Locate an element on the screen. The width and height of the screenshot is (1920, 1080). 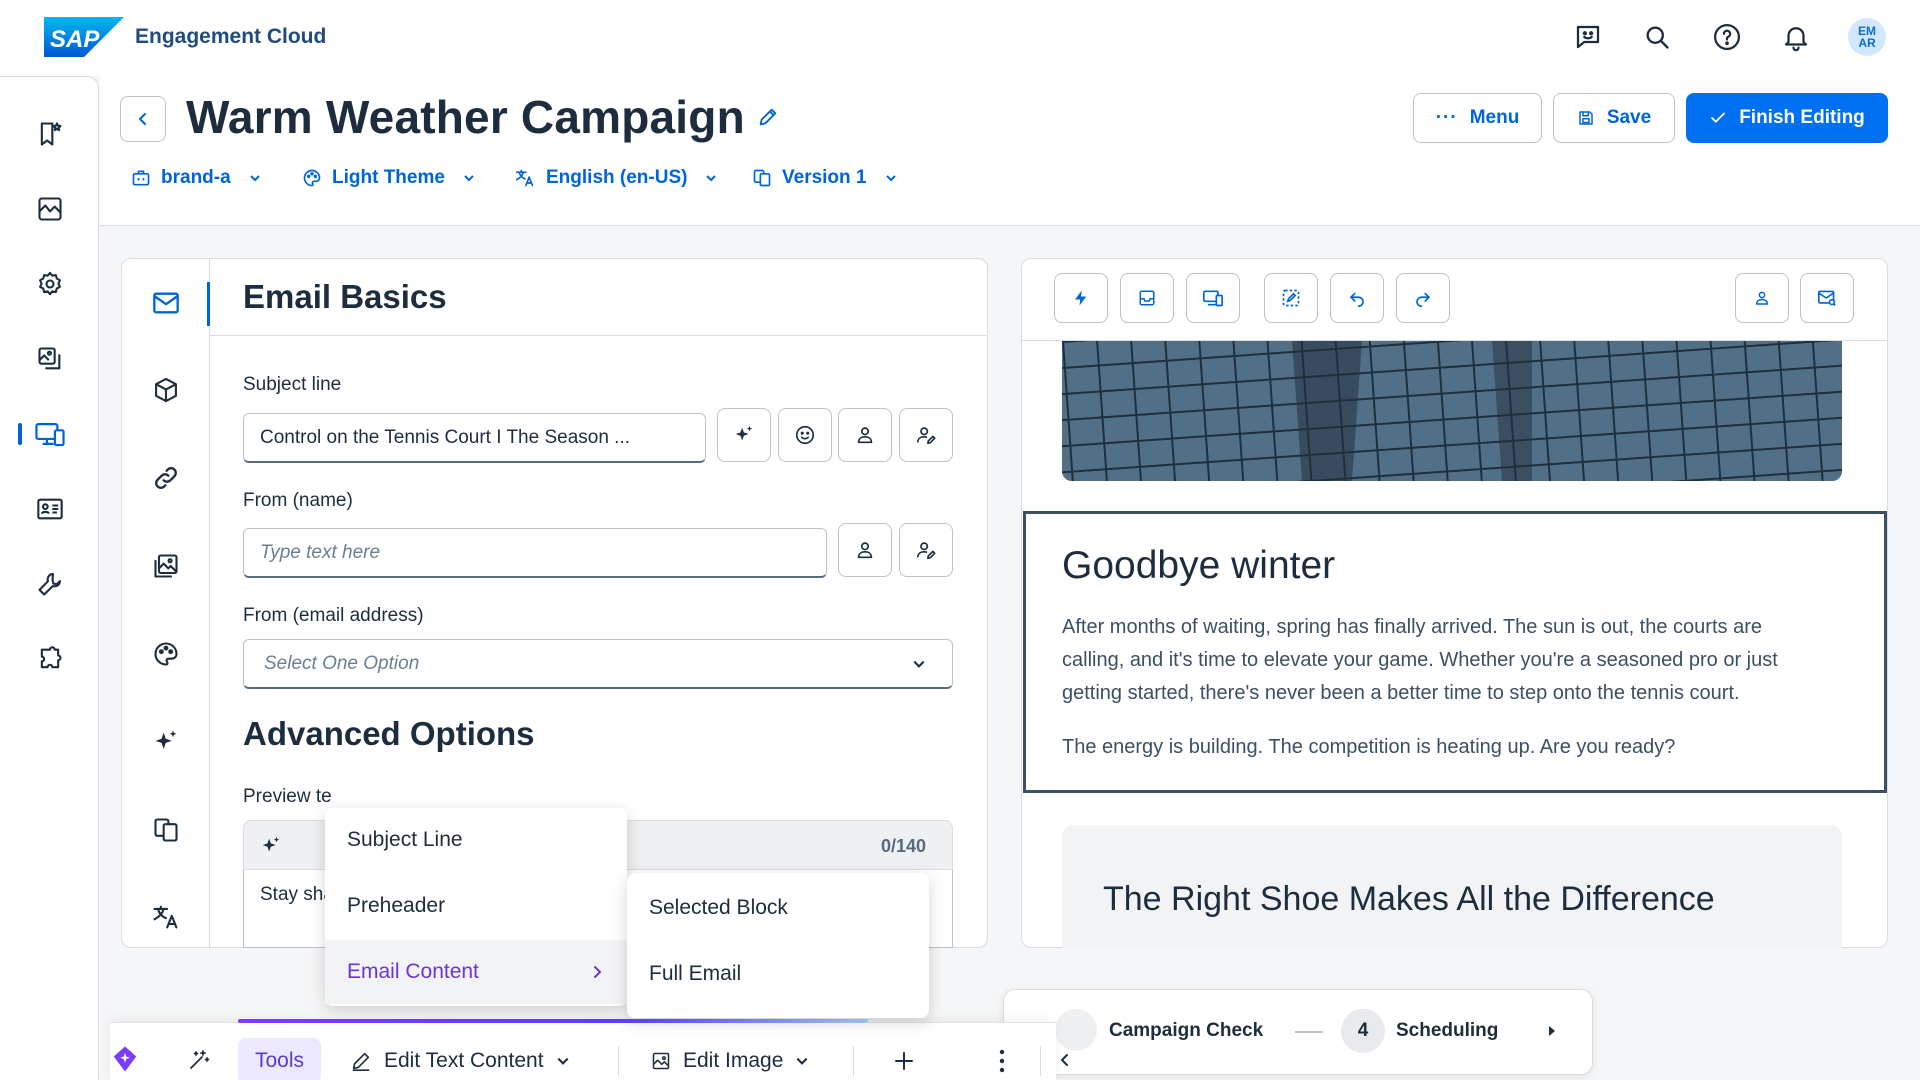
contacts-card-icon is located at coordinates (50, 509).